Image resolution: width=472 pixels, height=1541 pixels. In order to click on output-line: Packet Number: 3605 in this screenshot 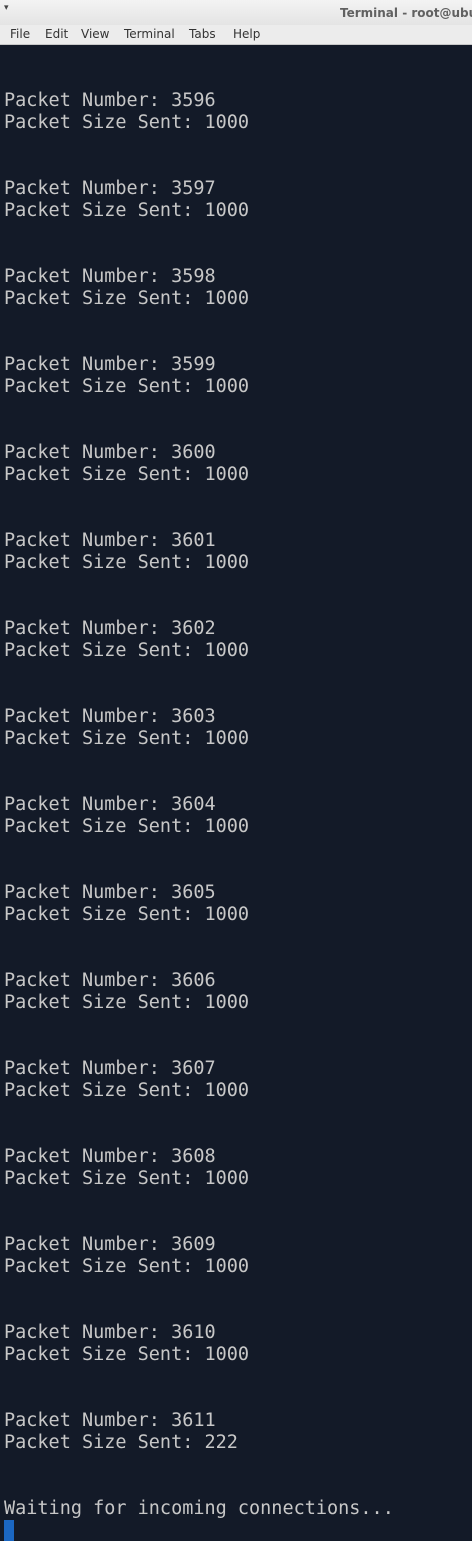, I will do `click(110, 892)`.